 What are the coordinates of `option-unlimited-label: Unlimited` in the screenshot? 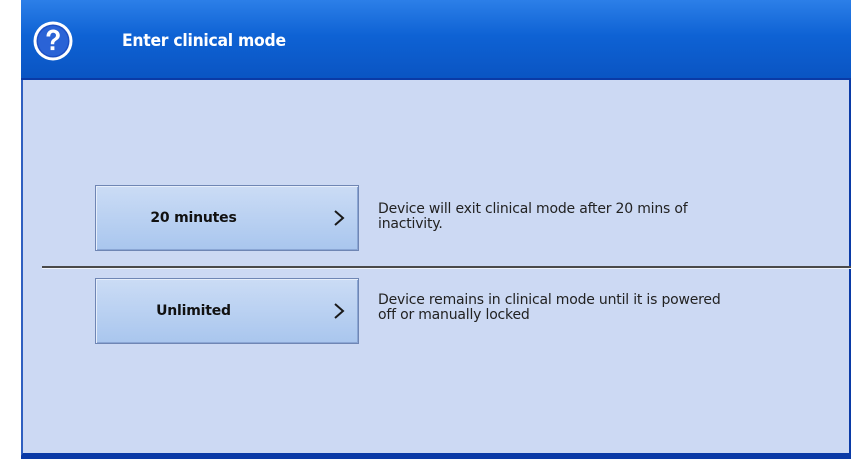 It's located at (193, 311).